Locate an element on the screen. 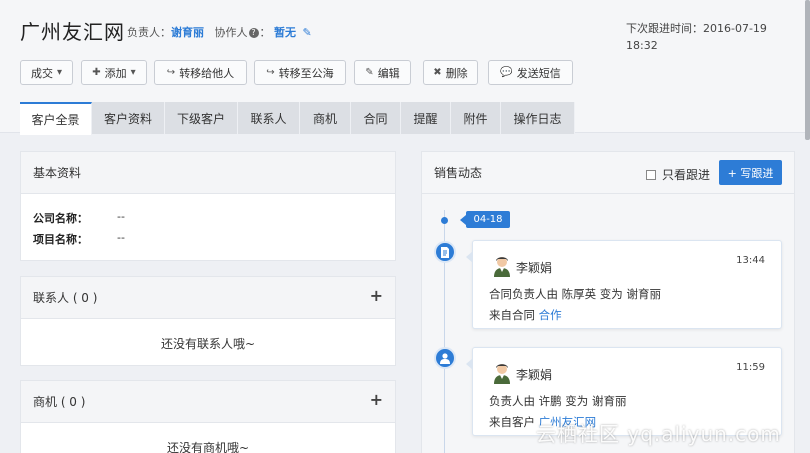 The height and width of the screenshot is (453, 810). collaborator-suffix: ： is located at coordinates (265, 32).